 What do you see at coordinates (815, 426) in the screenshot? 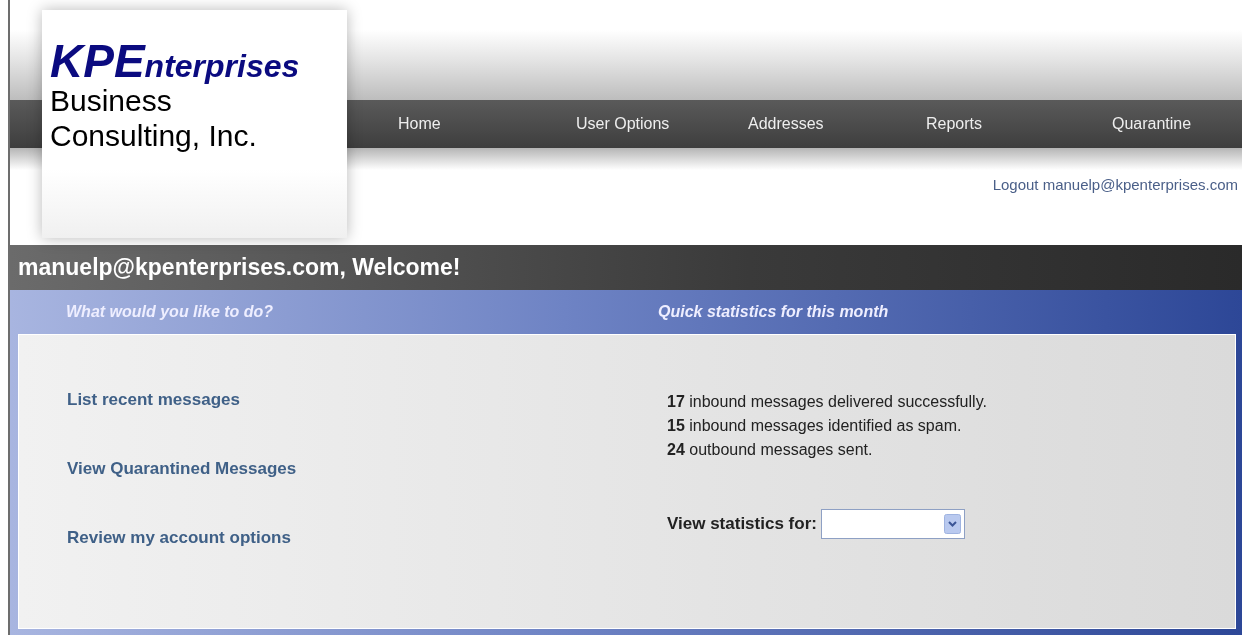
I see `stat-line: 15 inbound messages identified as spam.` at bounding box center [815, 426].